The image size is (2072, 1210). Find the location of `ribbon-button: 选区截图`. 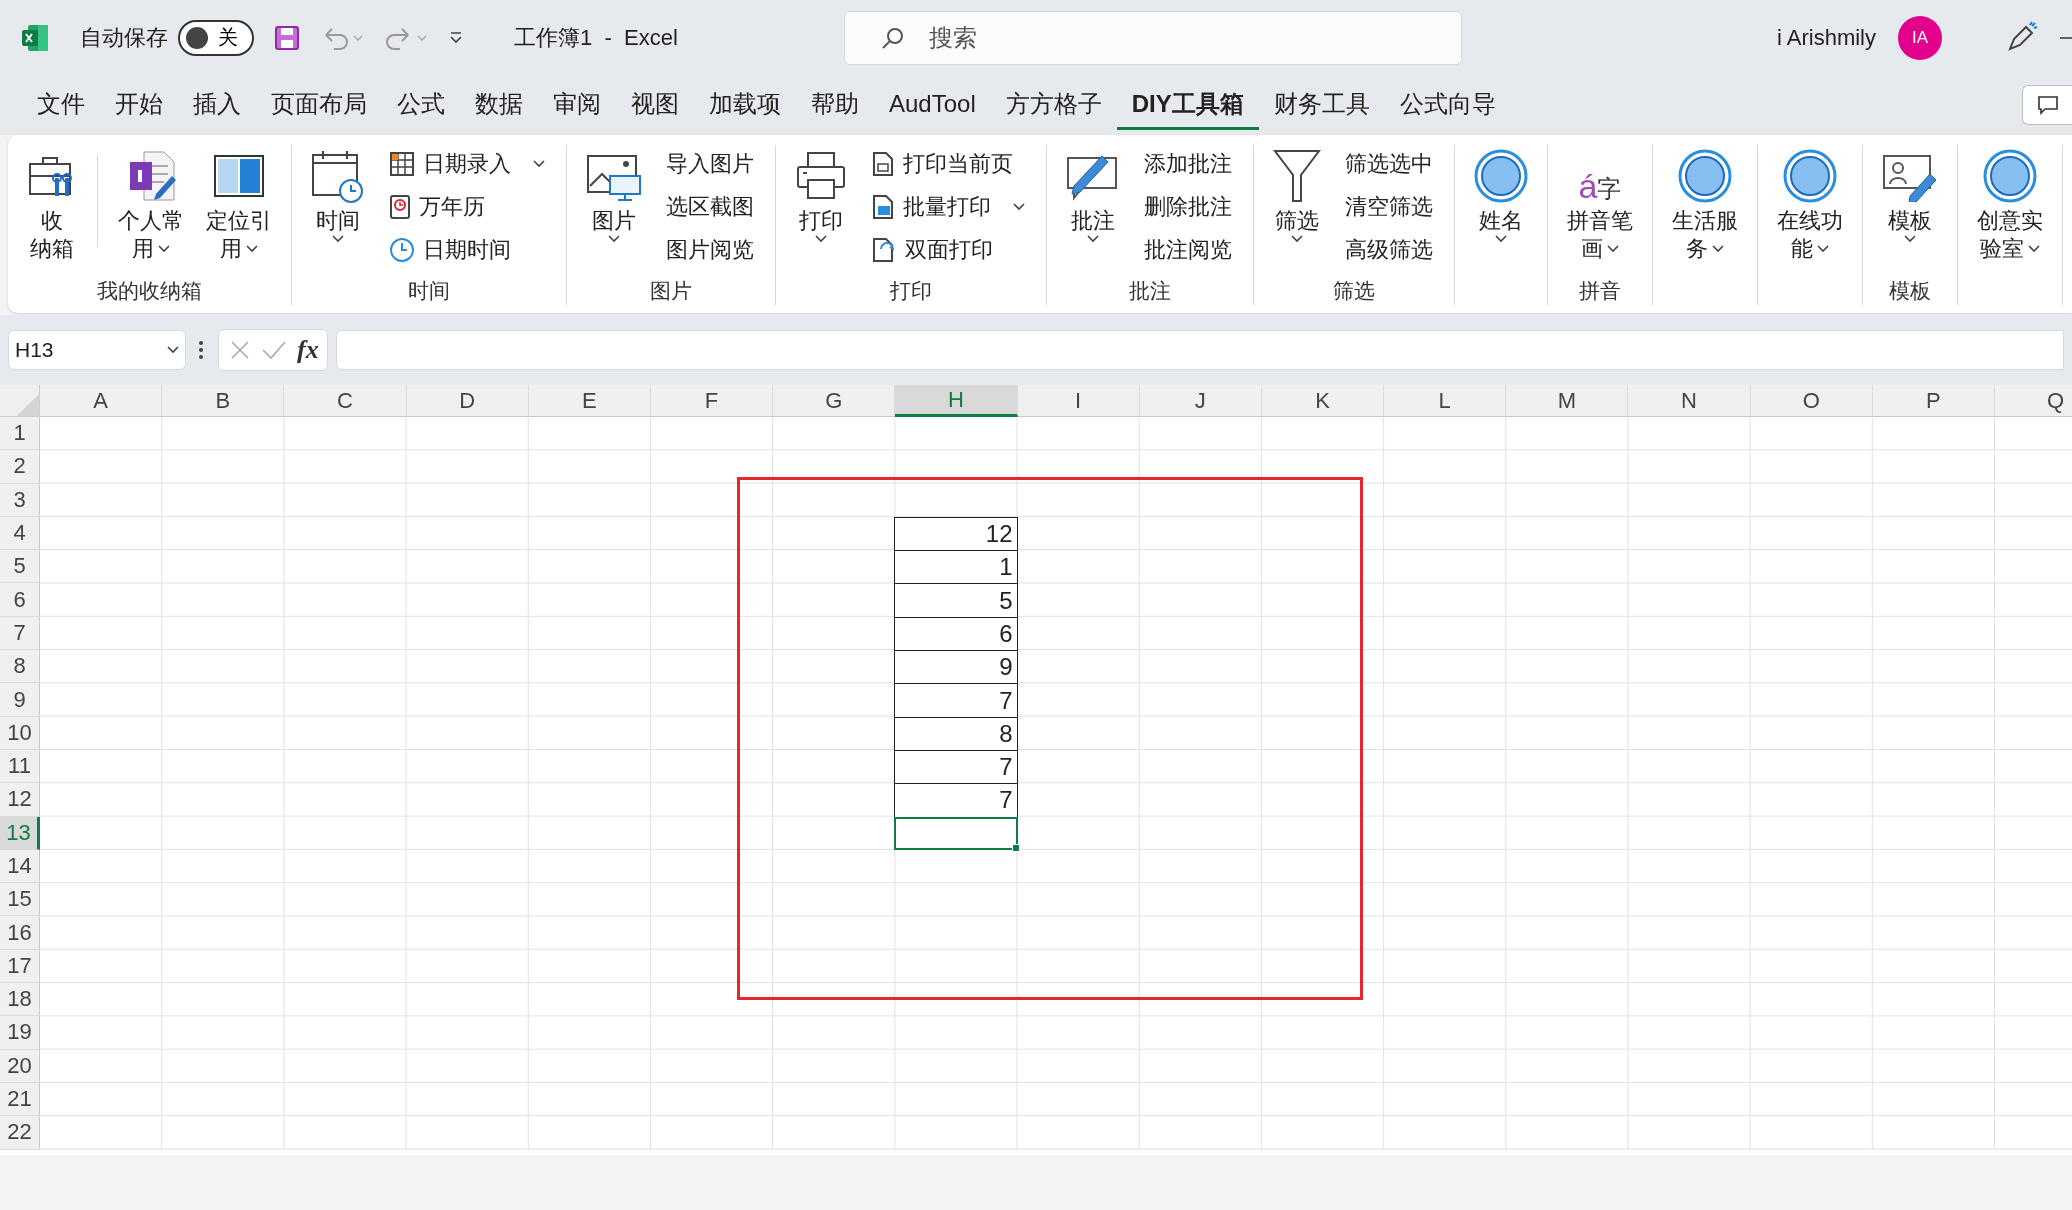

ribbon-button: 选区截图 is located at coordinates (710, 207).